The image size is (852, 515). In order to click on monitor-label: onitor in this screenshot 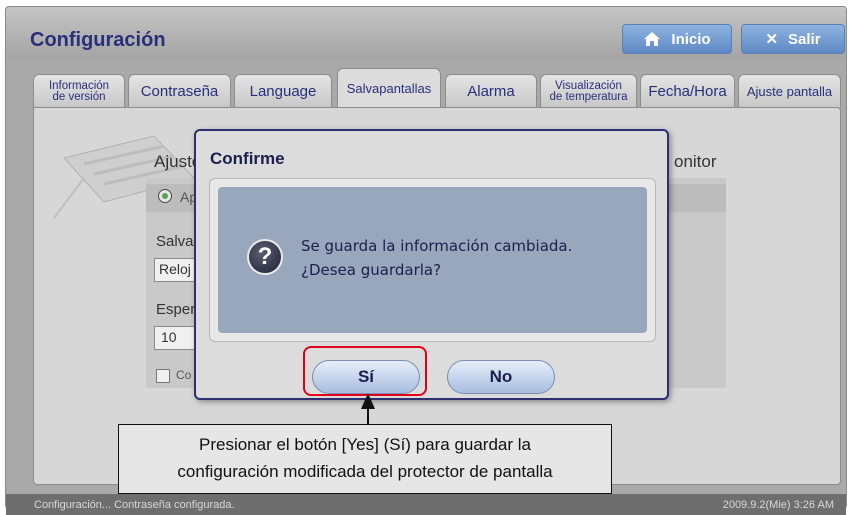, I will do `click(695, 161)`.